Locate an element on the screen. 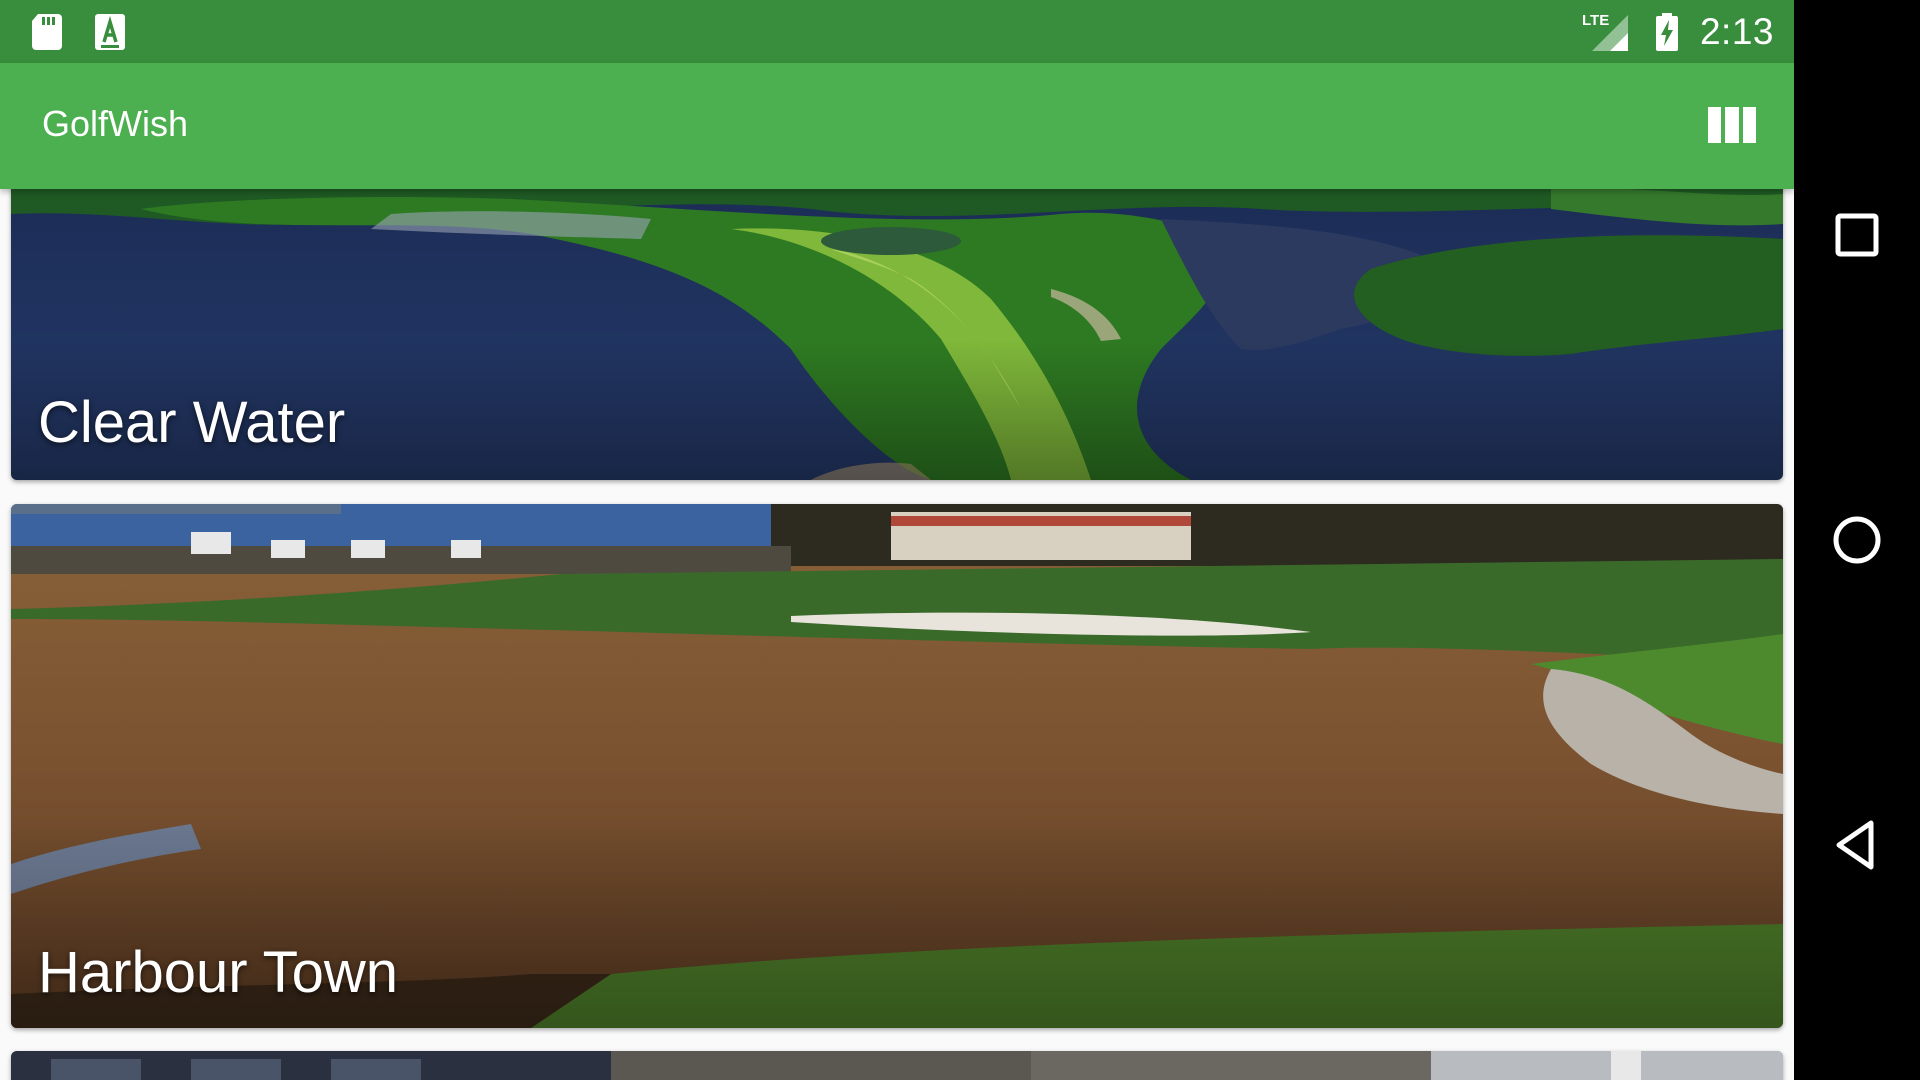 This screenshot has width=1920, height=1080. course-card is located at coordinates (897, 1065).